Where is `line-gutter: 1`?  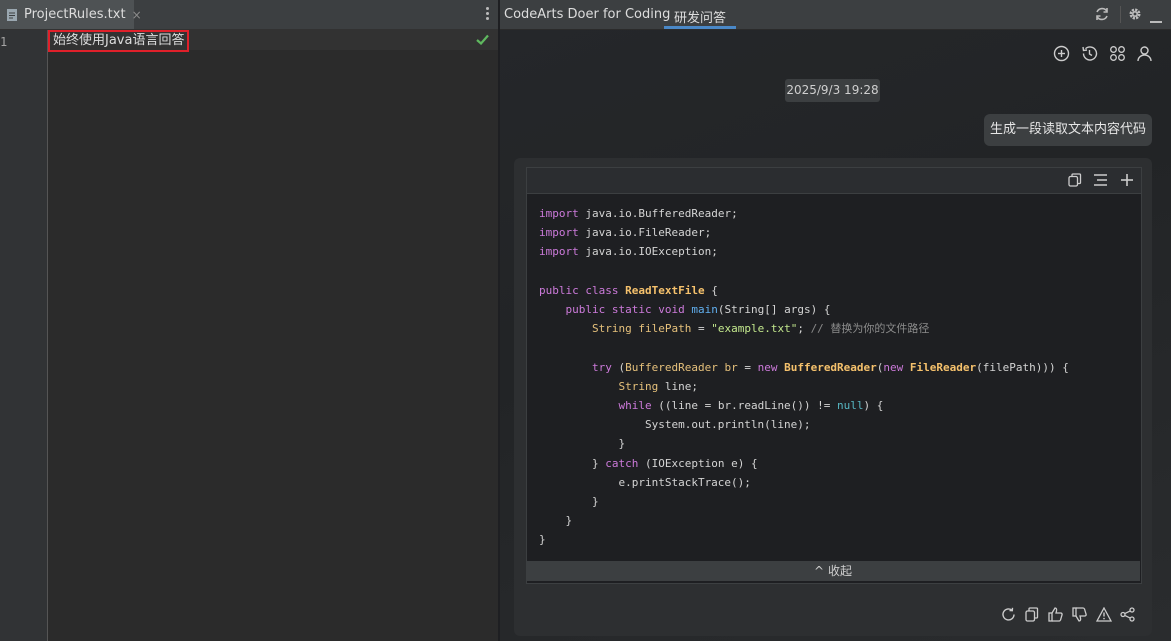
line-gutter: 1 is located at coordinates (24, 335).